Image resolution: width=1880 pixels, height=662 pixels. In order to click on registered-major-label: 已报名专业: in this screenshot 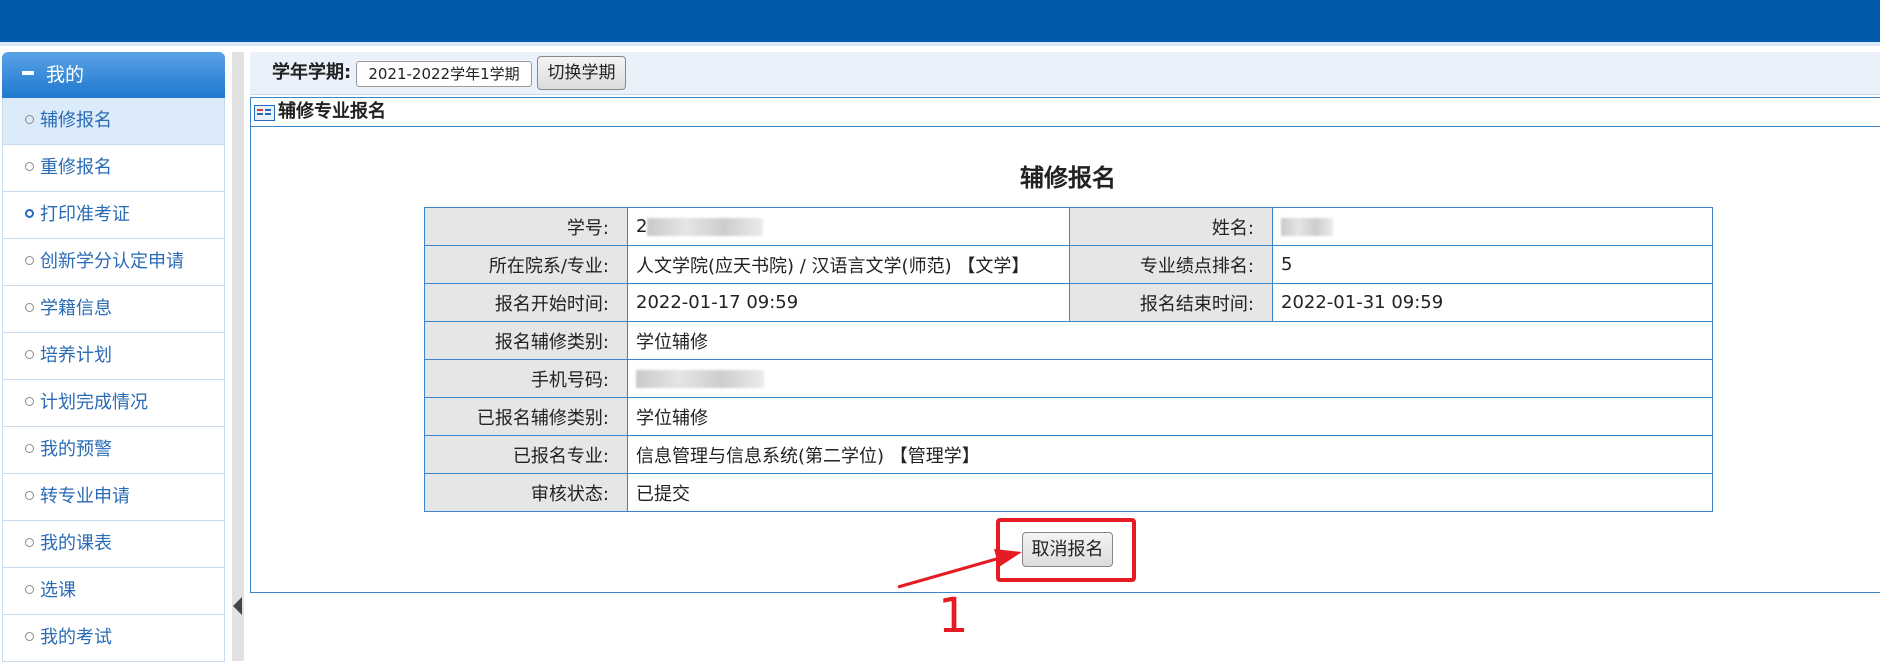, I will do `click(526, 454)`.